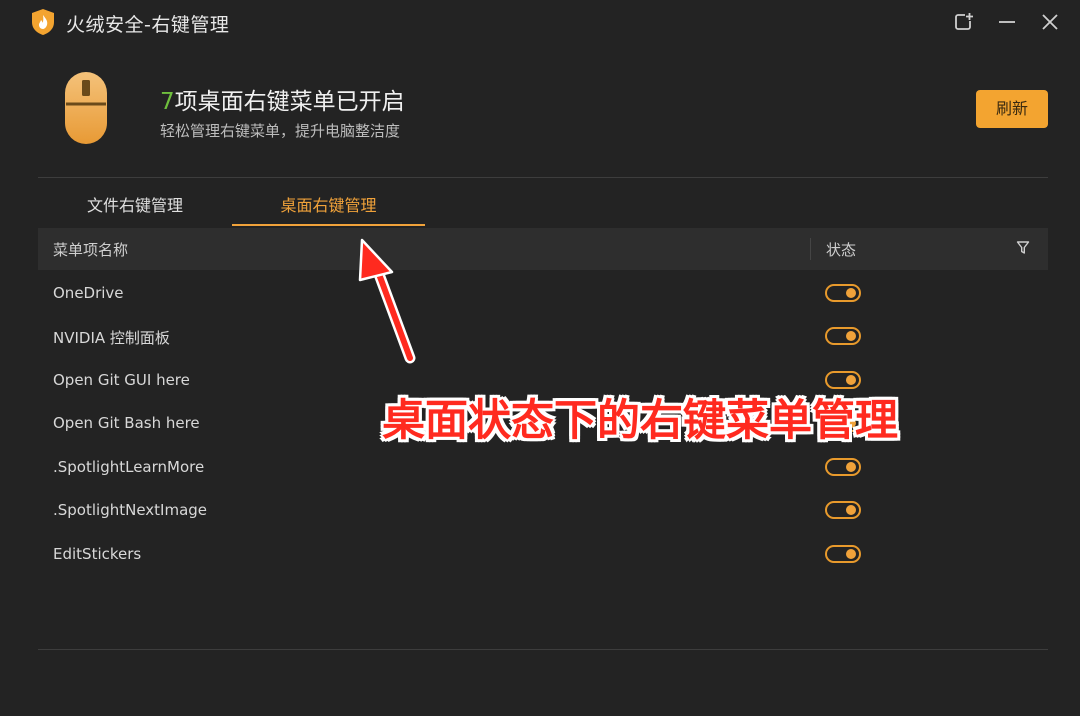 This screenshot has width=1080, height=716. I want to click on window-title: 火绒安全-右键管理, so click(148, 25).